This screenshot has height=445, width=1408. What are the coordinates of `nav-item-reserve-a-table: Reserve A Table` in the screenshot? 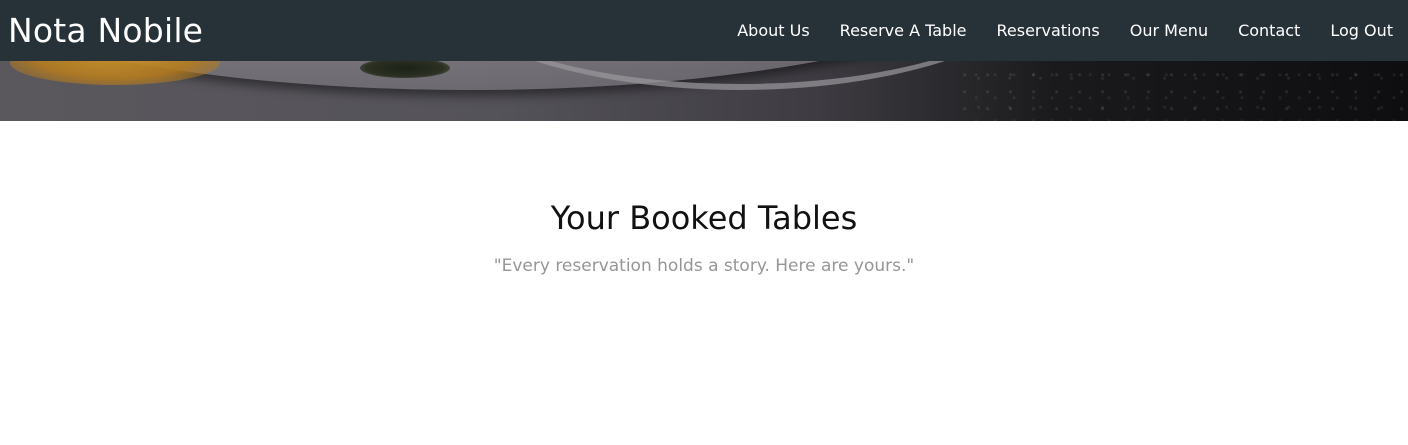 It's located at (903, 30).